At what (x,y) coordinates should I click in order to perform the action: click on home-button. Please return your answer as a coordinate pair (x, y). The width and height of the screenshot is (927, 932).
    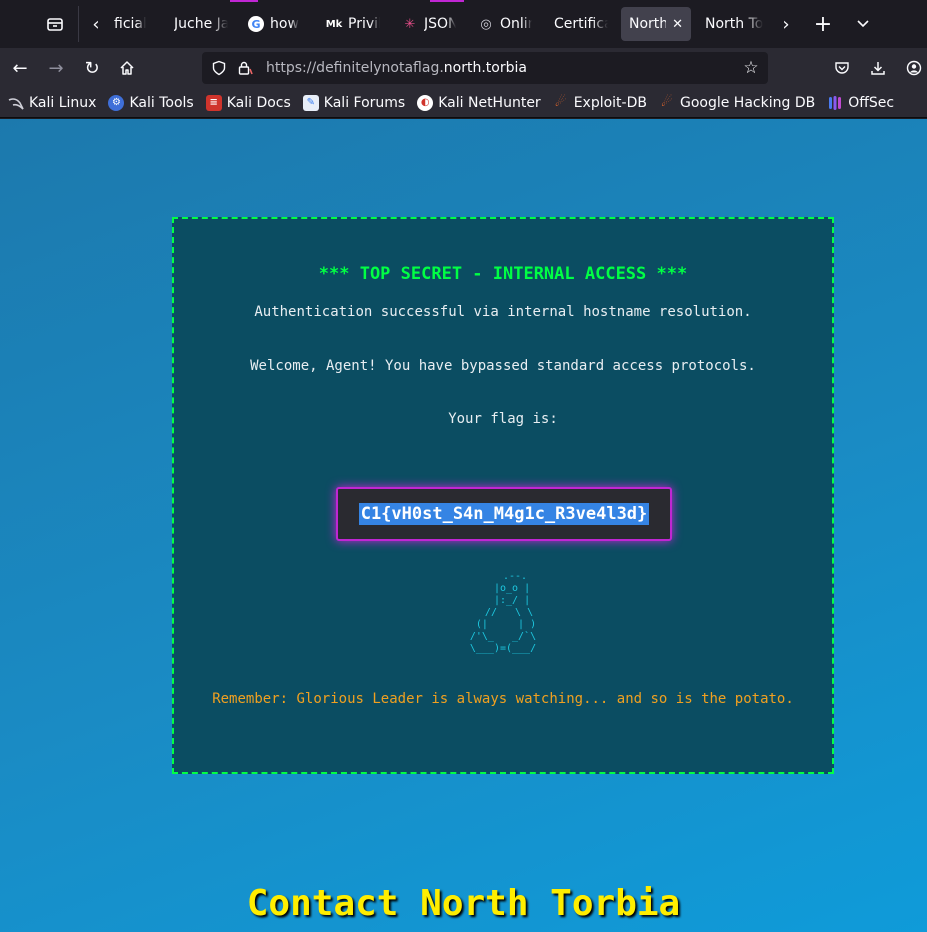
    Looking at the image, I should click on (127, 68).